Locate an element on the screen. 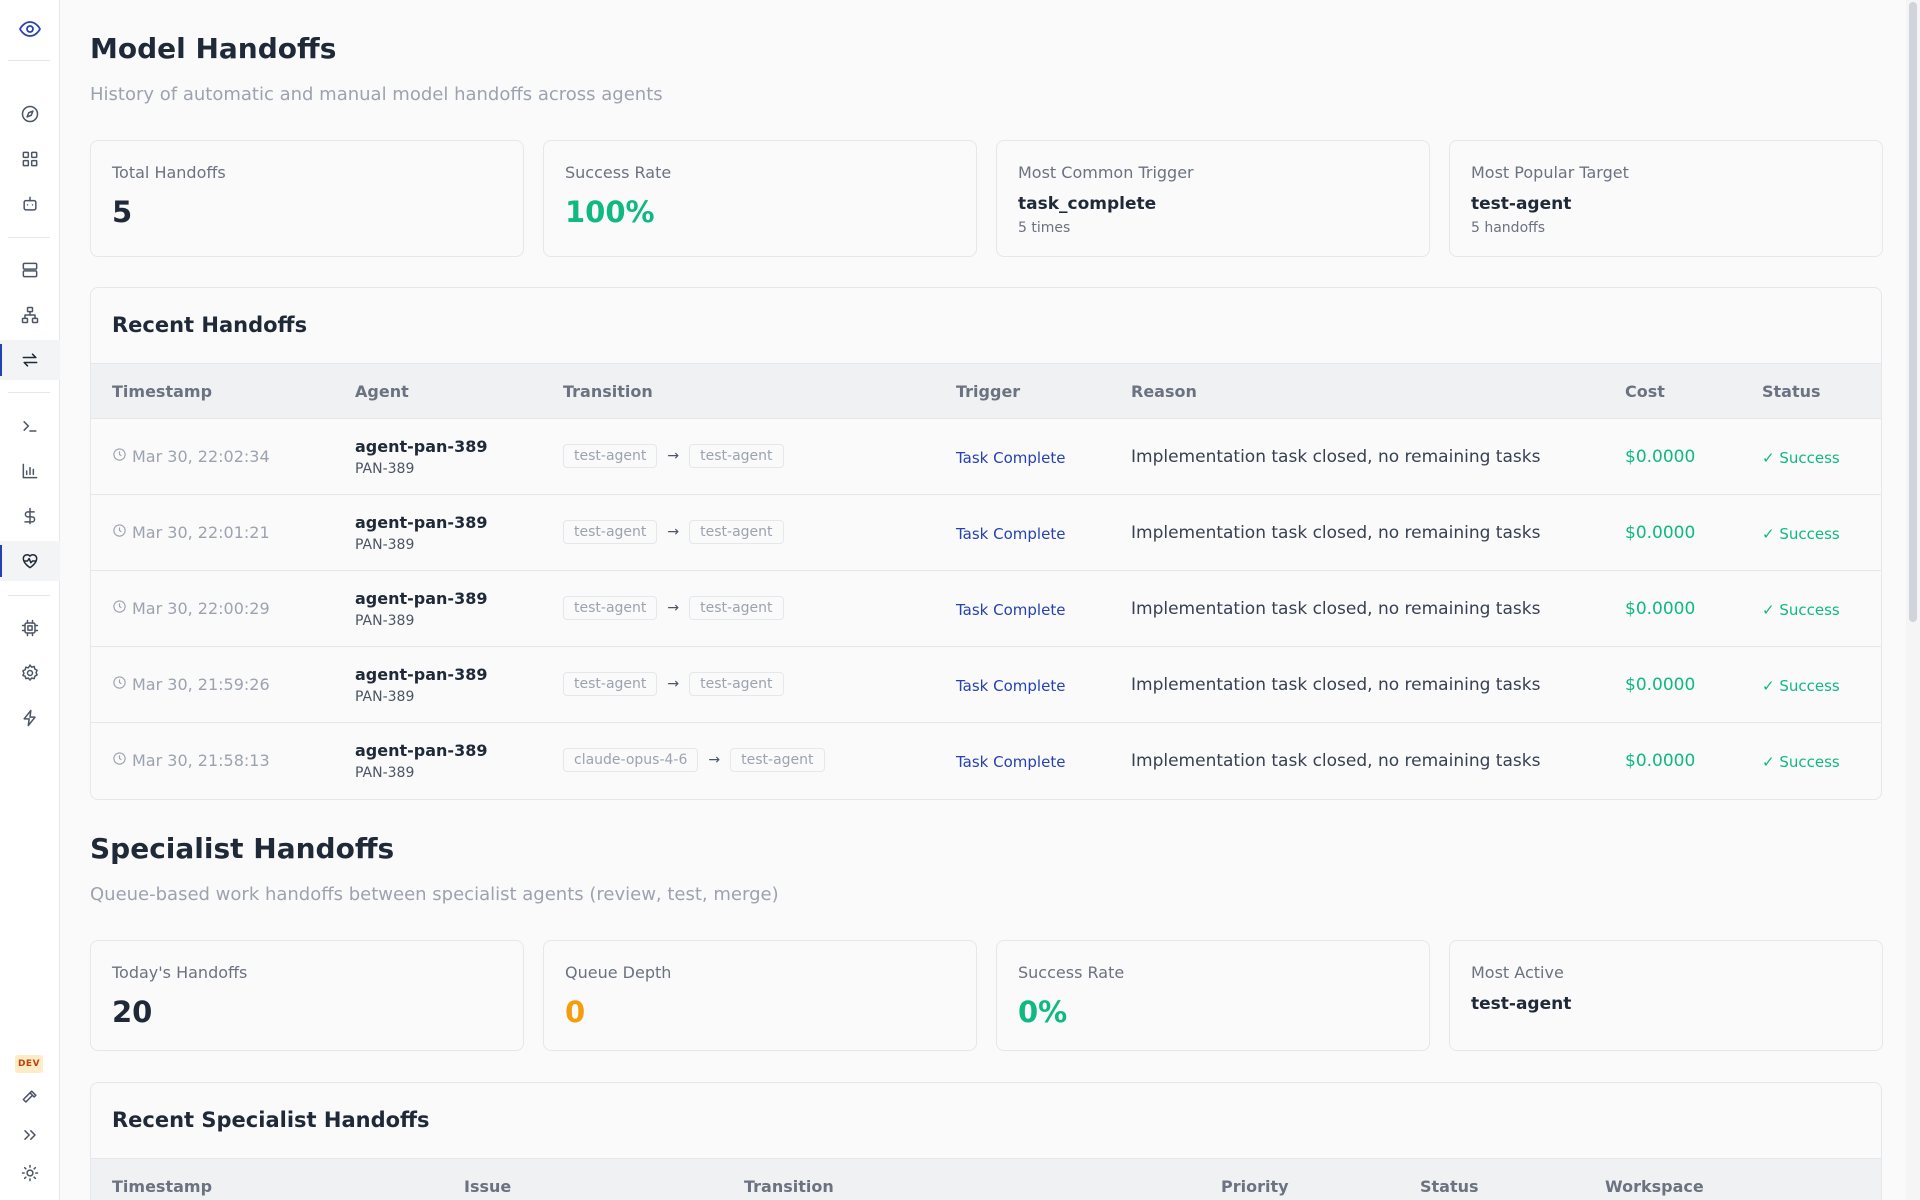  stat-value: 20 is located at coordinates (132, 1012).